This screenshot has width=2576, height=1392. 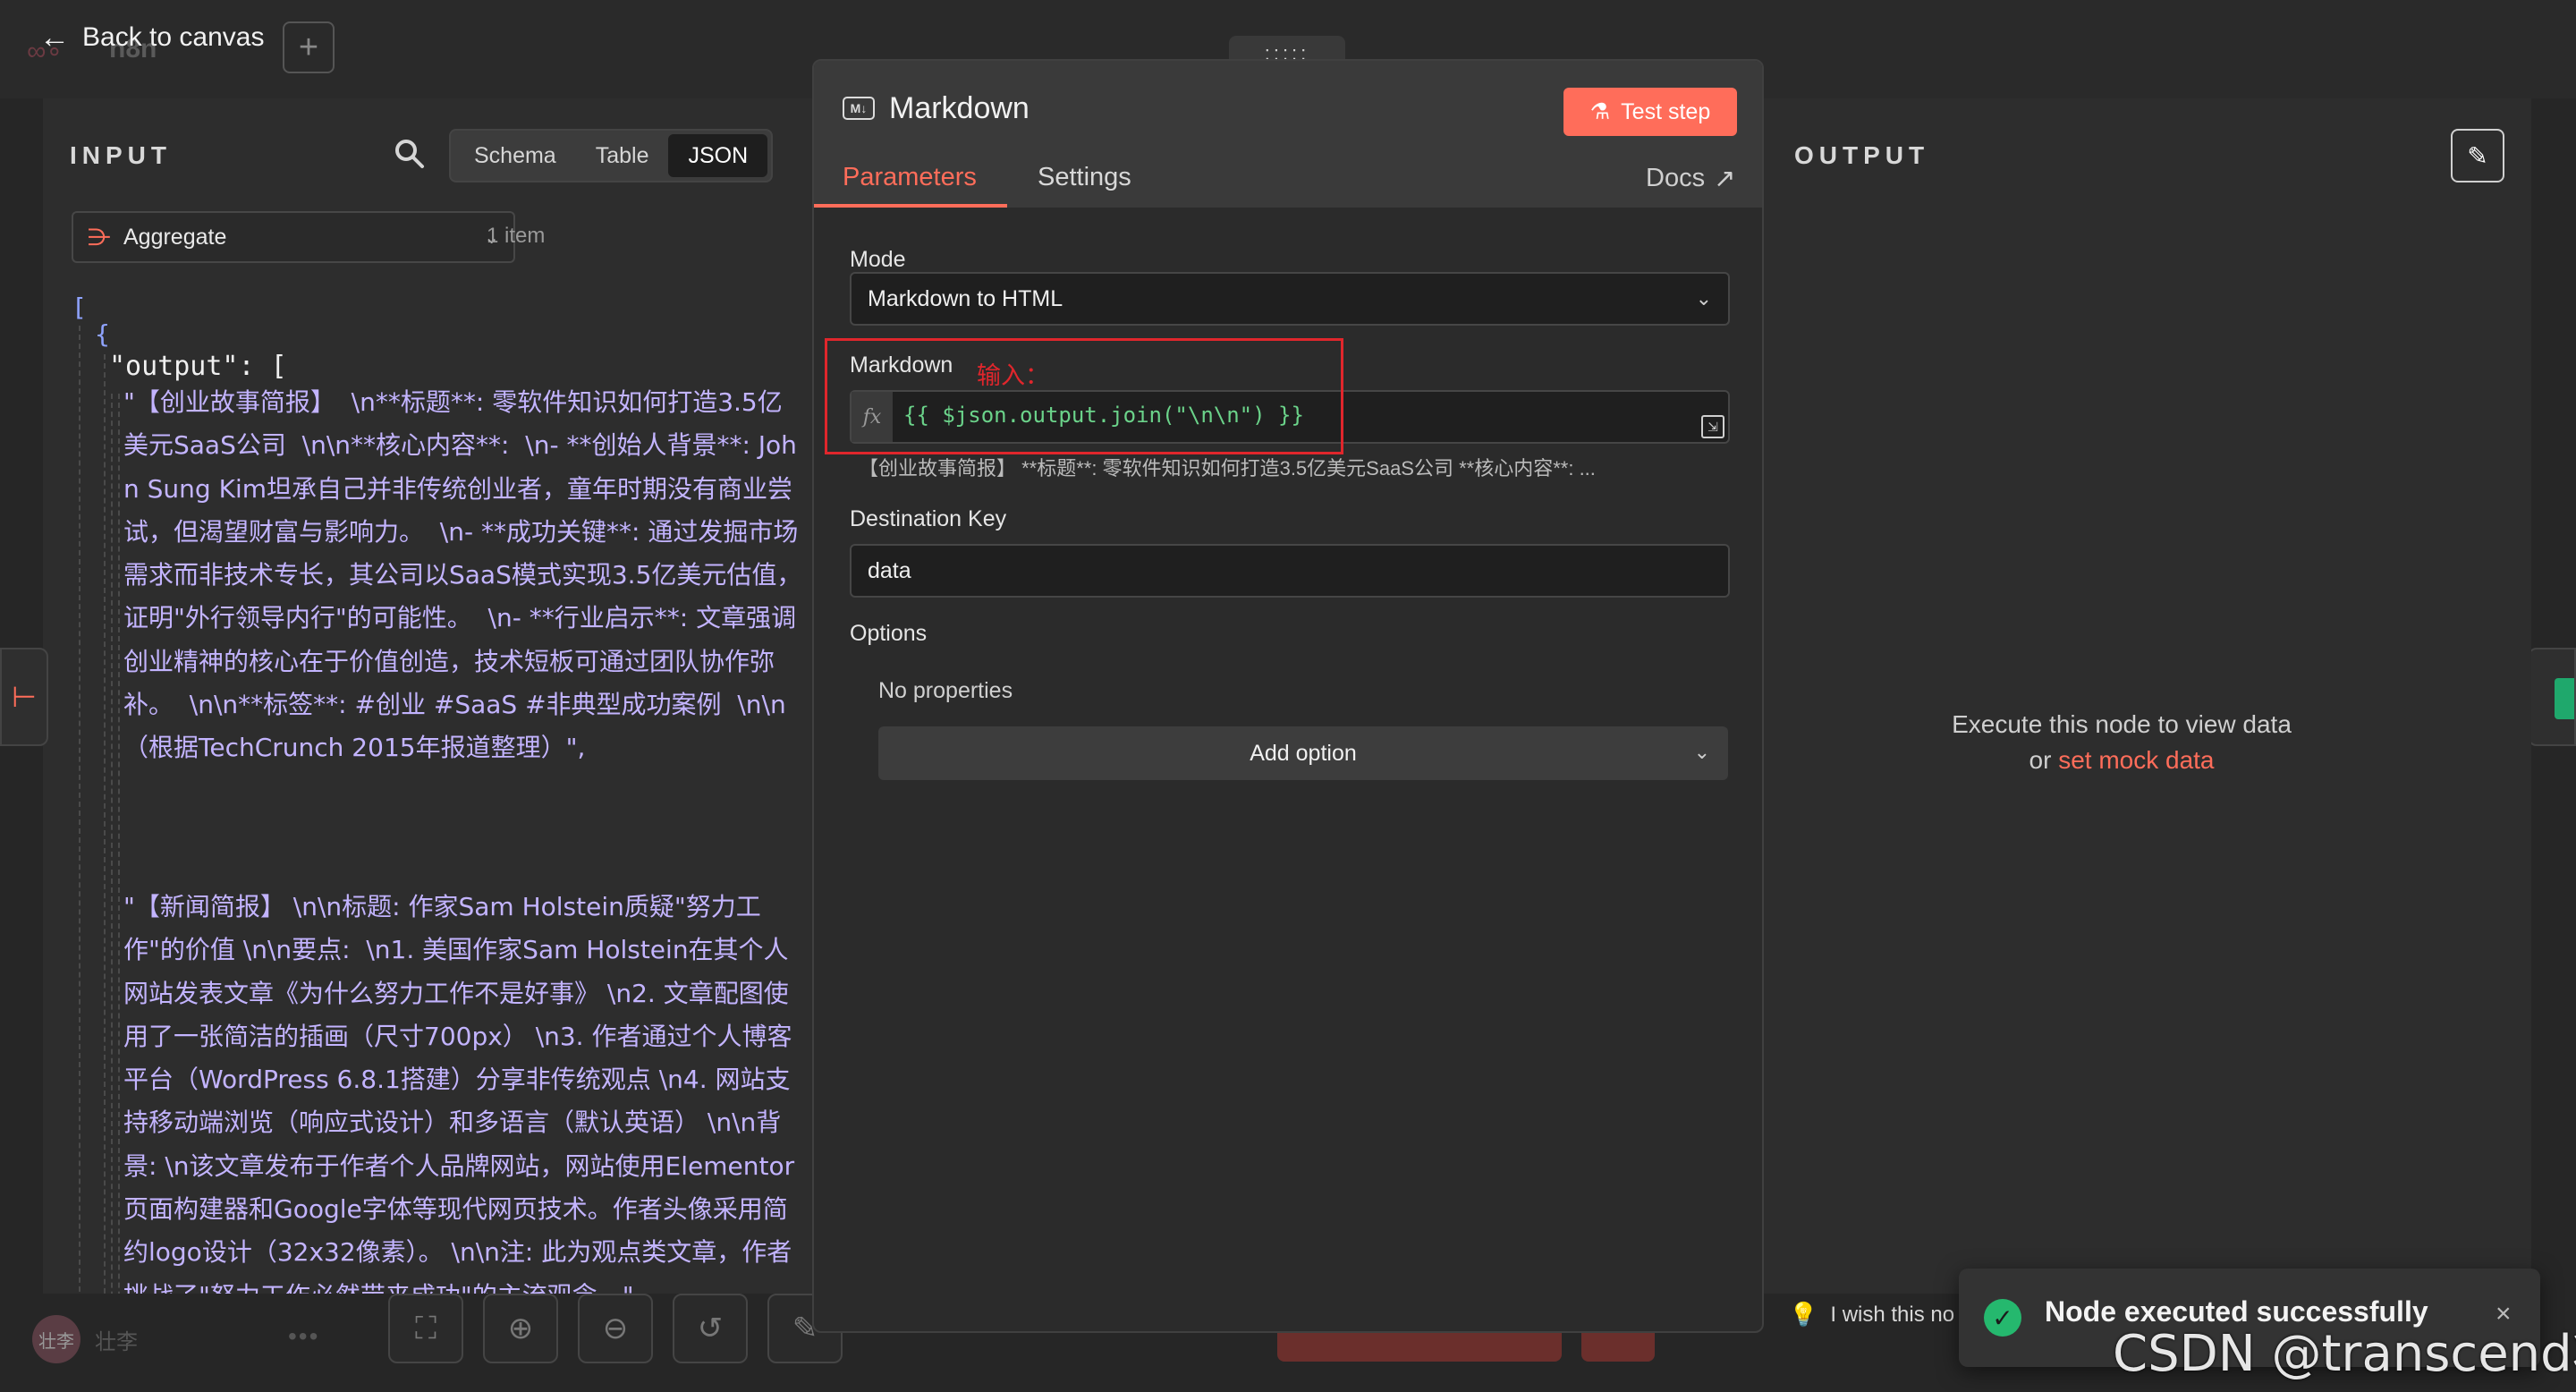 I want to click on mode-select-value: Markdown to HTML, so click(x=965, y=298).